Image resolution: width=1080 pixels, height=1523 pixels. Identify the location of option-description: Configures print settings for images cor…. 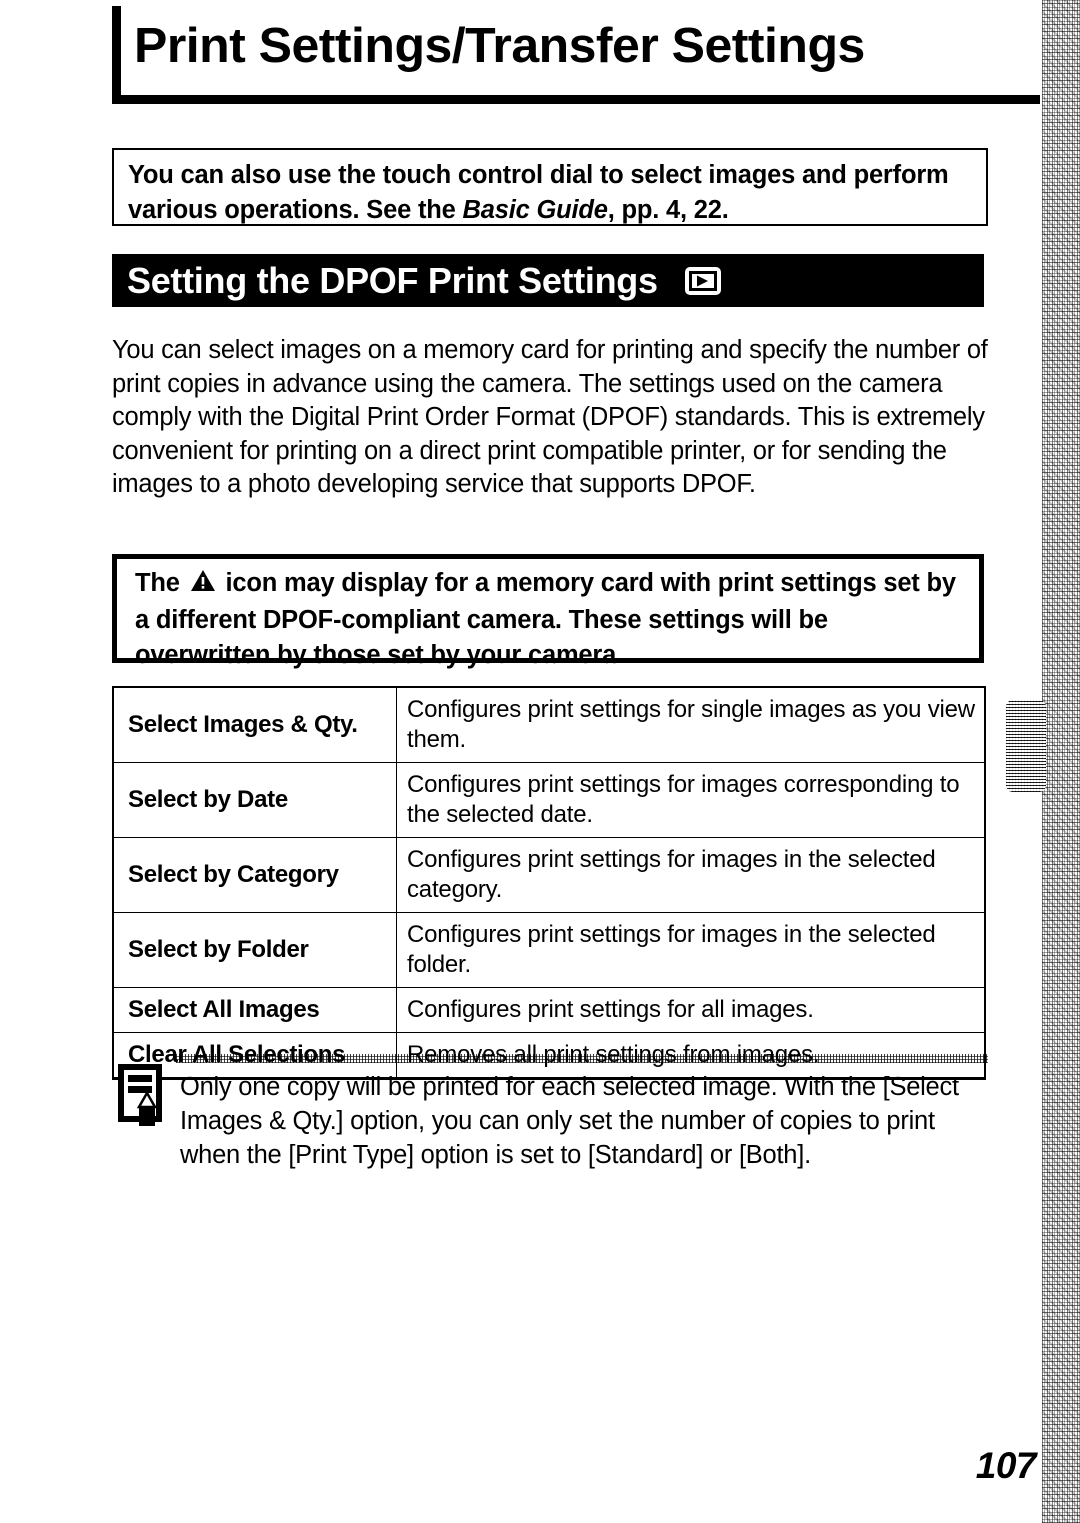
(691, 800).